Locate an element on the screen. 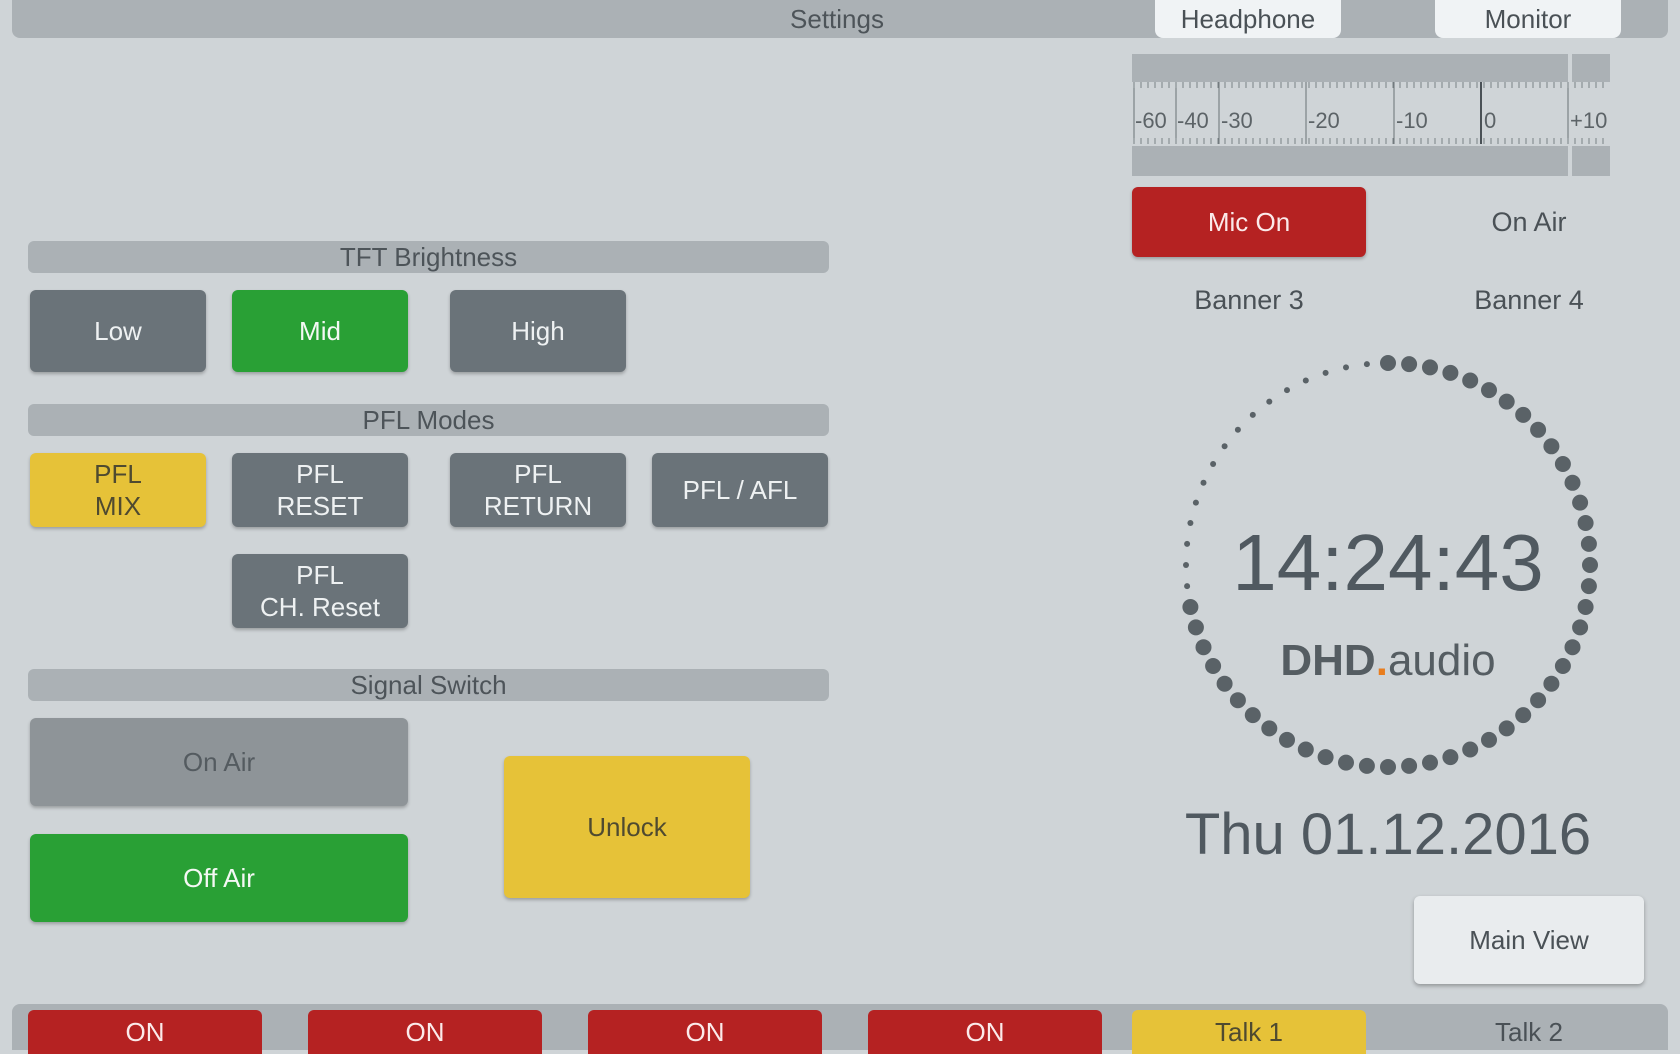  meter-label-plus10: +10 is located at coordinates (1589, 120).